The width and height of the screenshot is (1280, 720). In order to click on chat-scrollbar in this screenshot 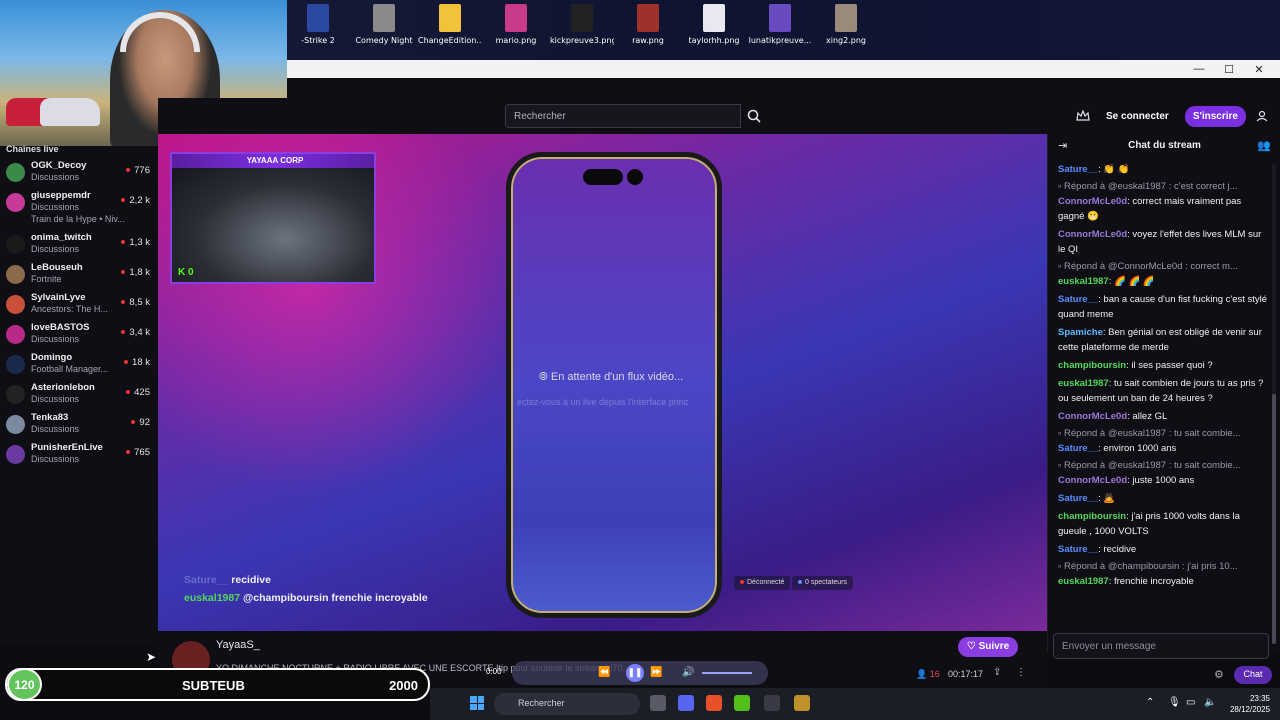, I will do `click(1274, 404)`.